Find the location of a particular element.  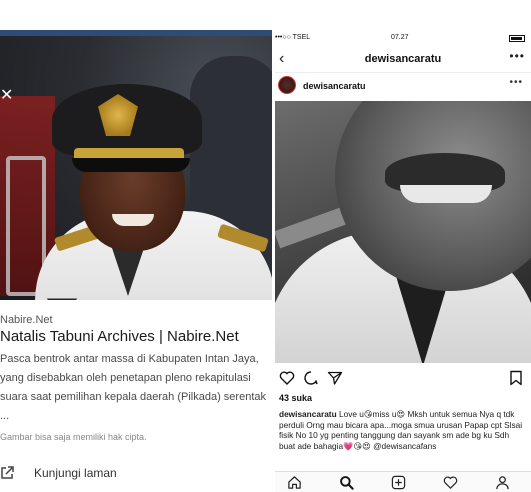

visit-page-label: Kunjungi laman is located at coordinates (75, 473).